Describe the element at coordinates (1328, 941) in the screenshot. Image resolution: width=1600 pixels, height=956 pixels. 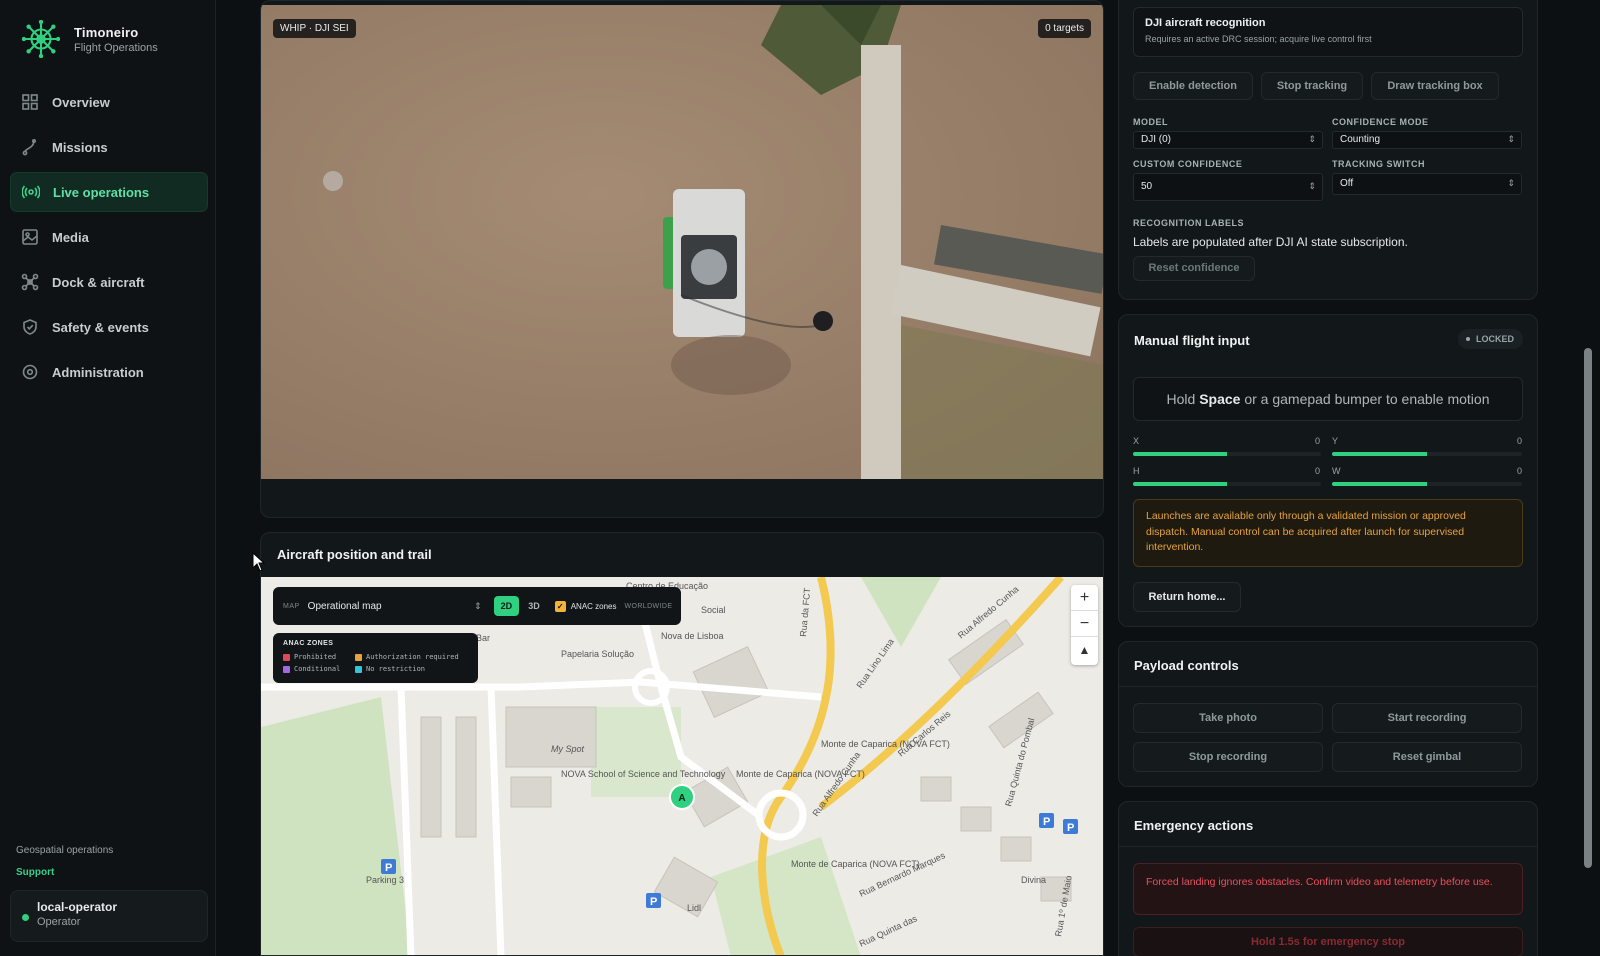
I see `emergency-stop-button: Hold 1.5s for emergency stop` at that location.